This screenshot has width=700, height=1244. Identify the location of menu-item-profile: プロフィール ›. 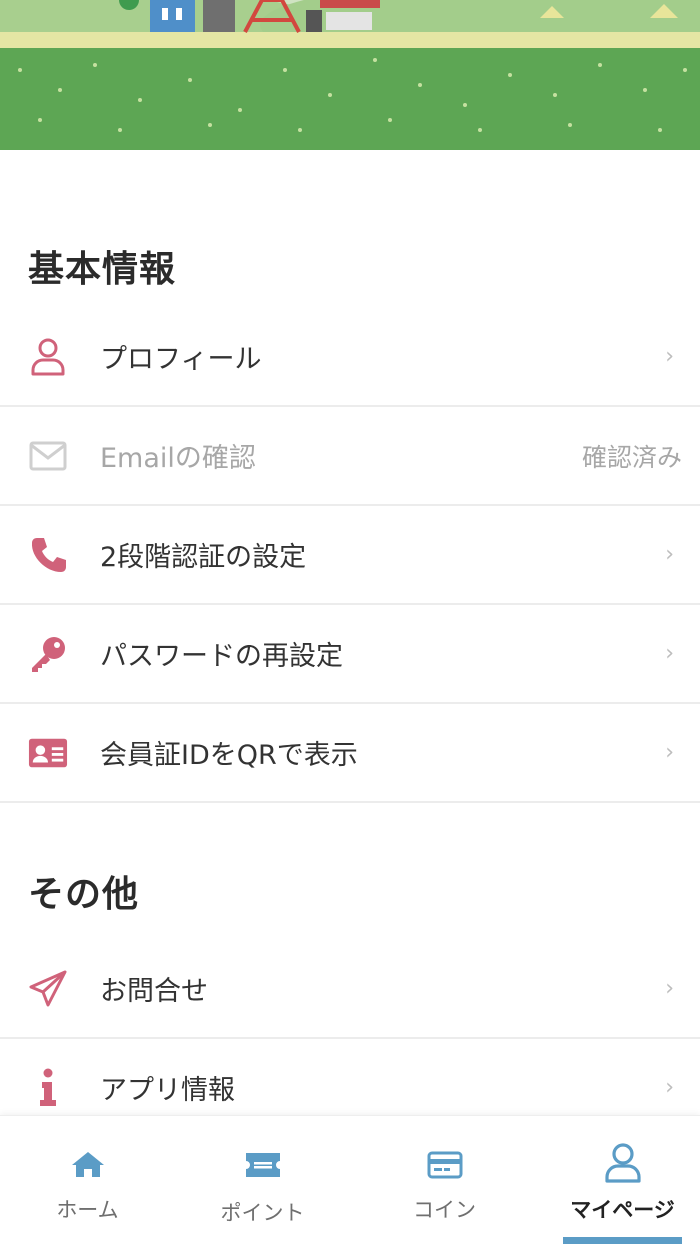
(350, 357).